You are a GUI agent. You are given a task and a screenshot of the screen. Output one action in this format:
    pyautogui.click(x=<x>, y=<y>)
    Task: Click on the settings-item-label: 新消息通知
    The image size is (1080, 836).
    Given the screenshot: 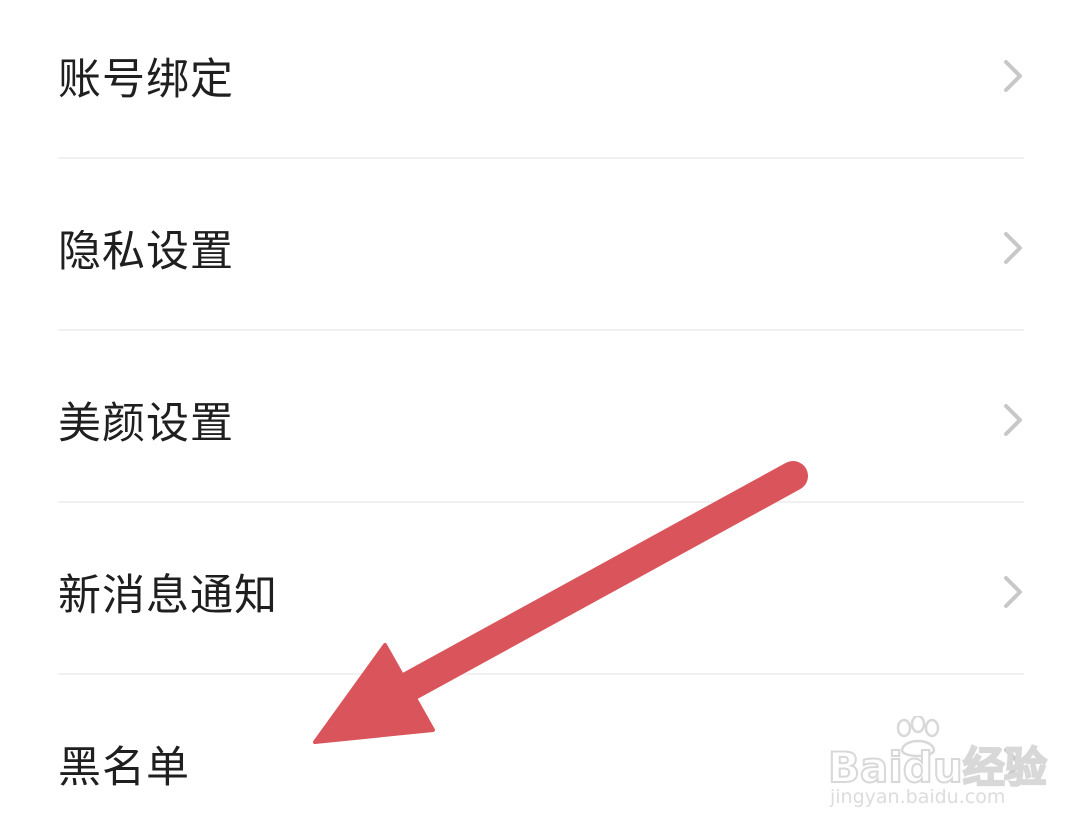 What is the action you would take?
    pyautogui.click(x=168, y=596)
    